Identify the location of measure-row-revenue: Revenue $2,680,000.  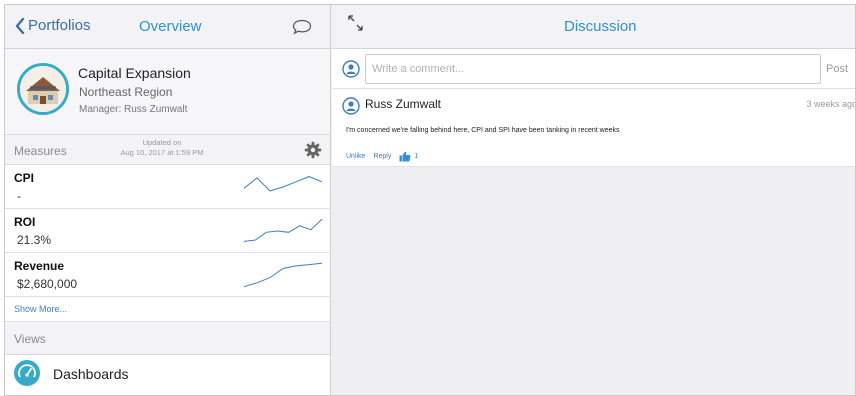
(167, 275).